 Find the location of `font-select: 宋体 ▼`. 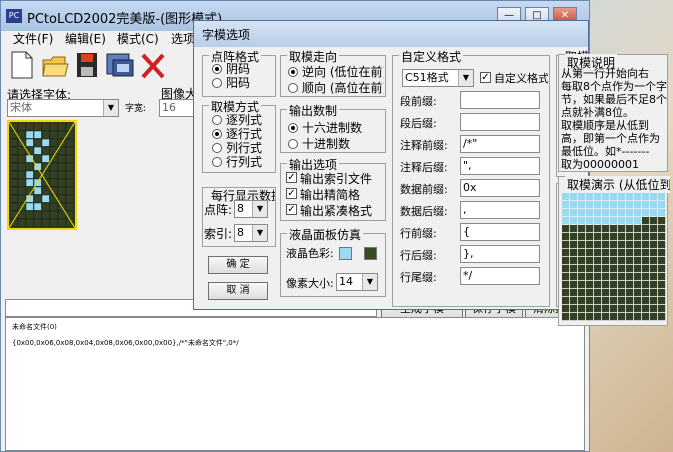

font-select: 宋体 ▼ is located at coordinates (63, 108).